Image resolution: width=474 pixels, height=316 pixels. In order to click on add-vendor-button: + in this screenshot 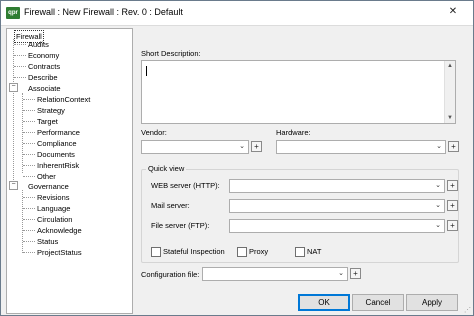, I will do `click(256, 146)`.